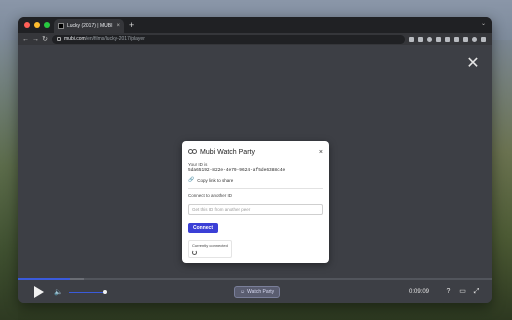  I want to click on url-host: mubi.com, so click(75, 39).